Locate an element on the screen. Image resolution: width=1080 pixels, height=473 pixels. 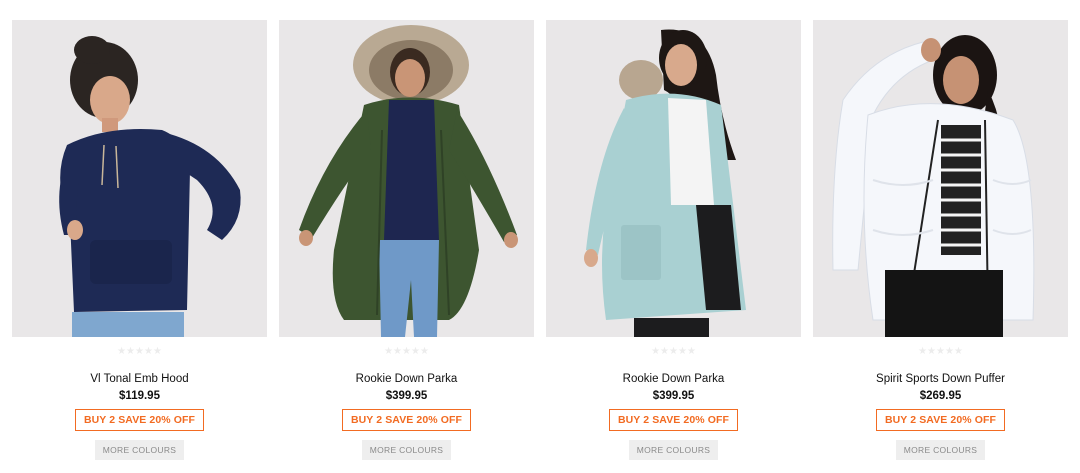
product-price: $269.95 is located at coordinates (940, 396).